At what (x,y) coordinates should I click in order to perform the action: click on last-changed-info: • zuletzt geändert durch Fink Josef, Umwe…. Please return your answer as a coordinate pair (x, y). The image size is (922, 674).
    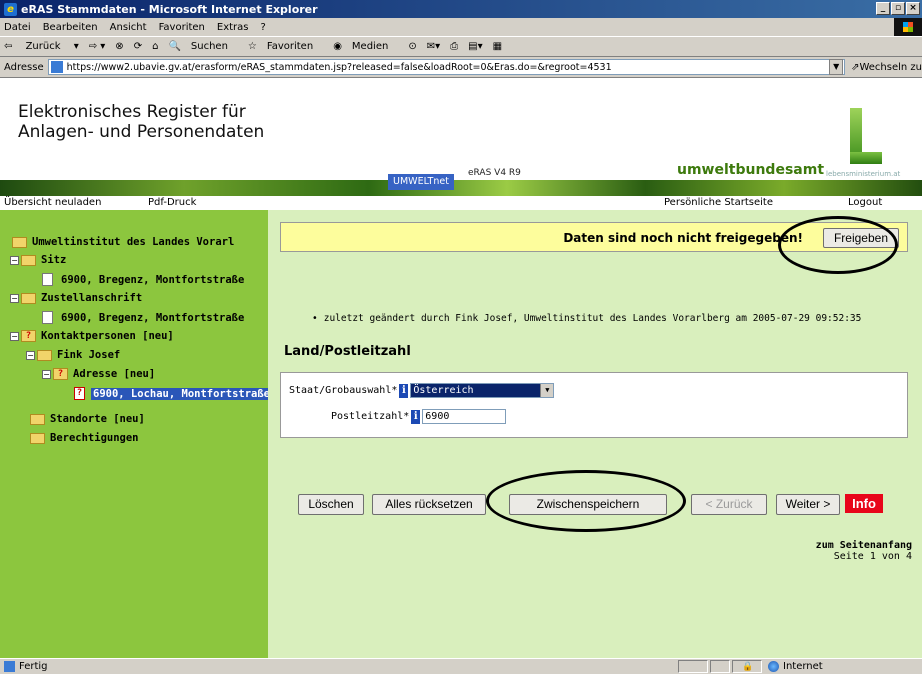
    Looking at the image, I should click on (587, 318).